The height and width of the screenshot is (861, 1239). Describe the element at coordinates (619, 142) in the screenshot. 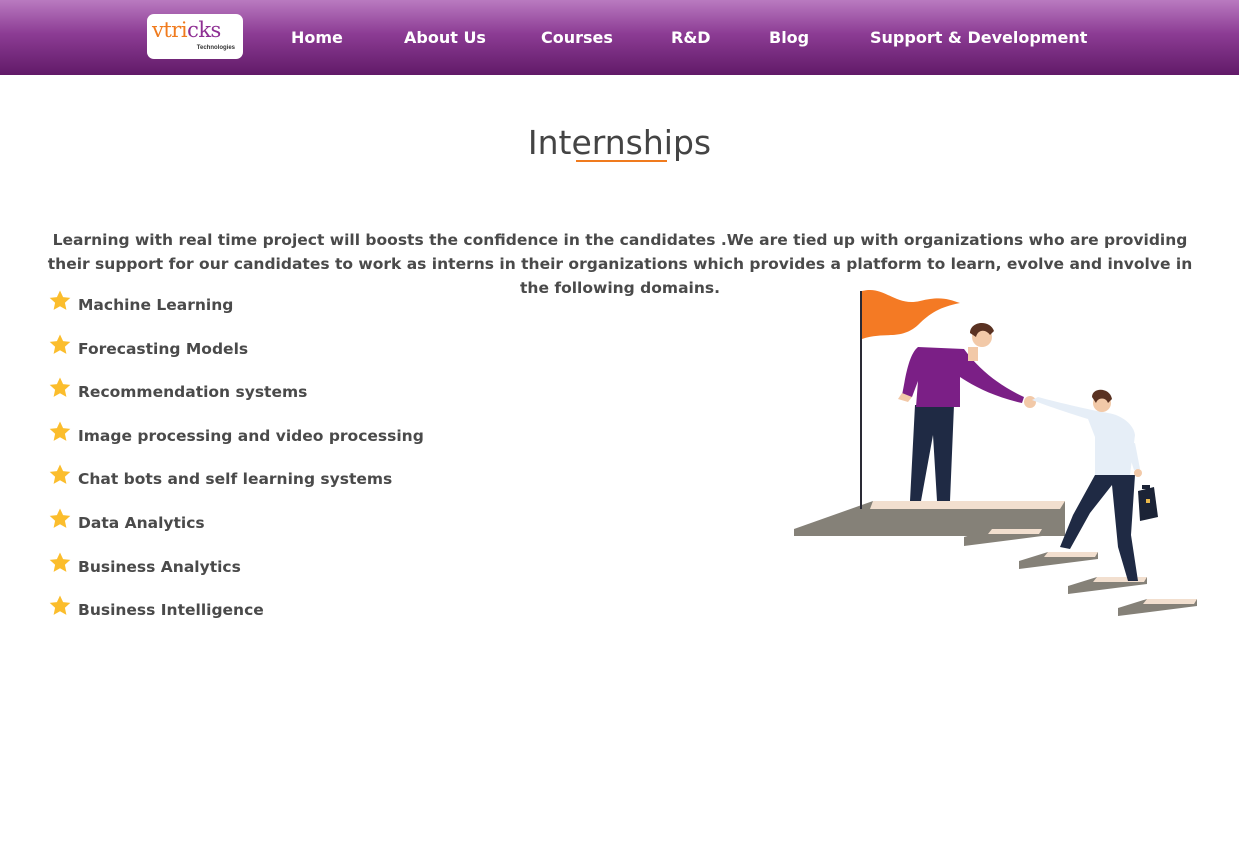

I see `page-title: Internships` at that location.